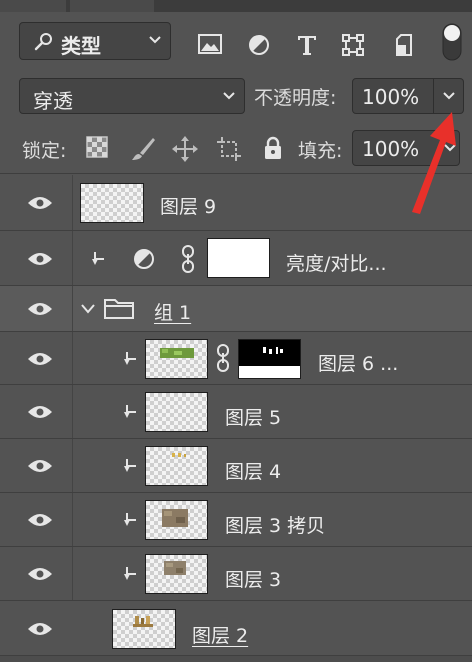  What do you see at coordinates (275, 524) in the screenshot?
I see `layer-name: 图层 3 拷贝` at bounding box center [275, 524].